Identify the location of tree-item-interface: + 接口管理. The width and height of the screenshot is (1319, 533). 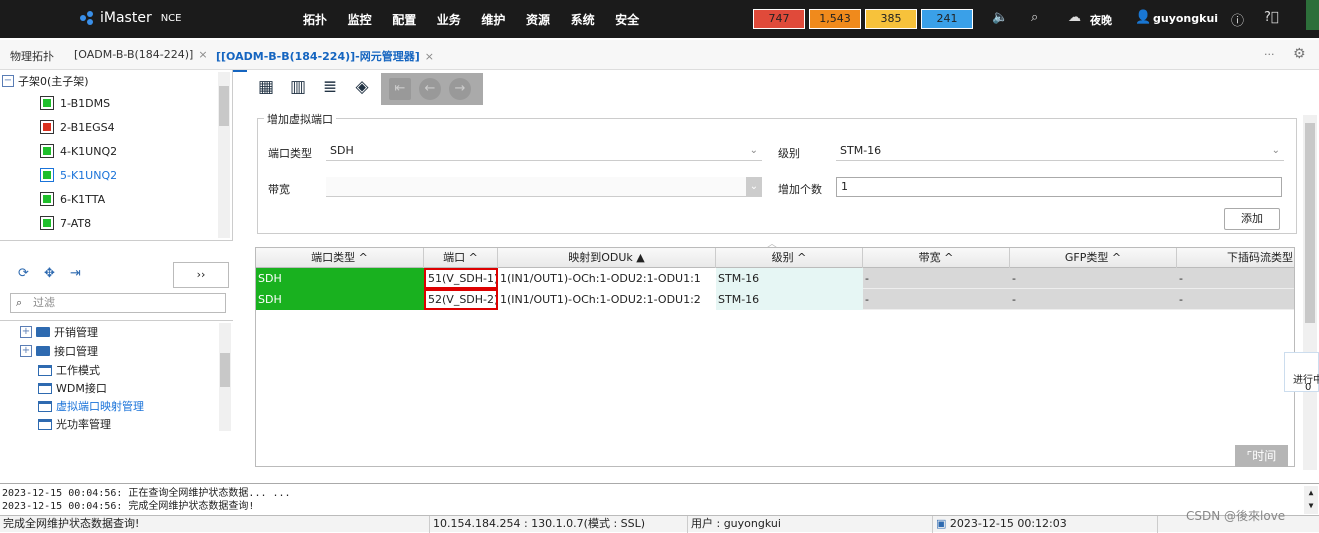
(59, 351).